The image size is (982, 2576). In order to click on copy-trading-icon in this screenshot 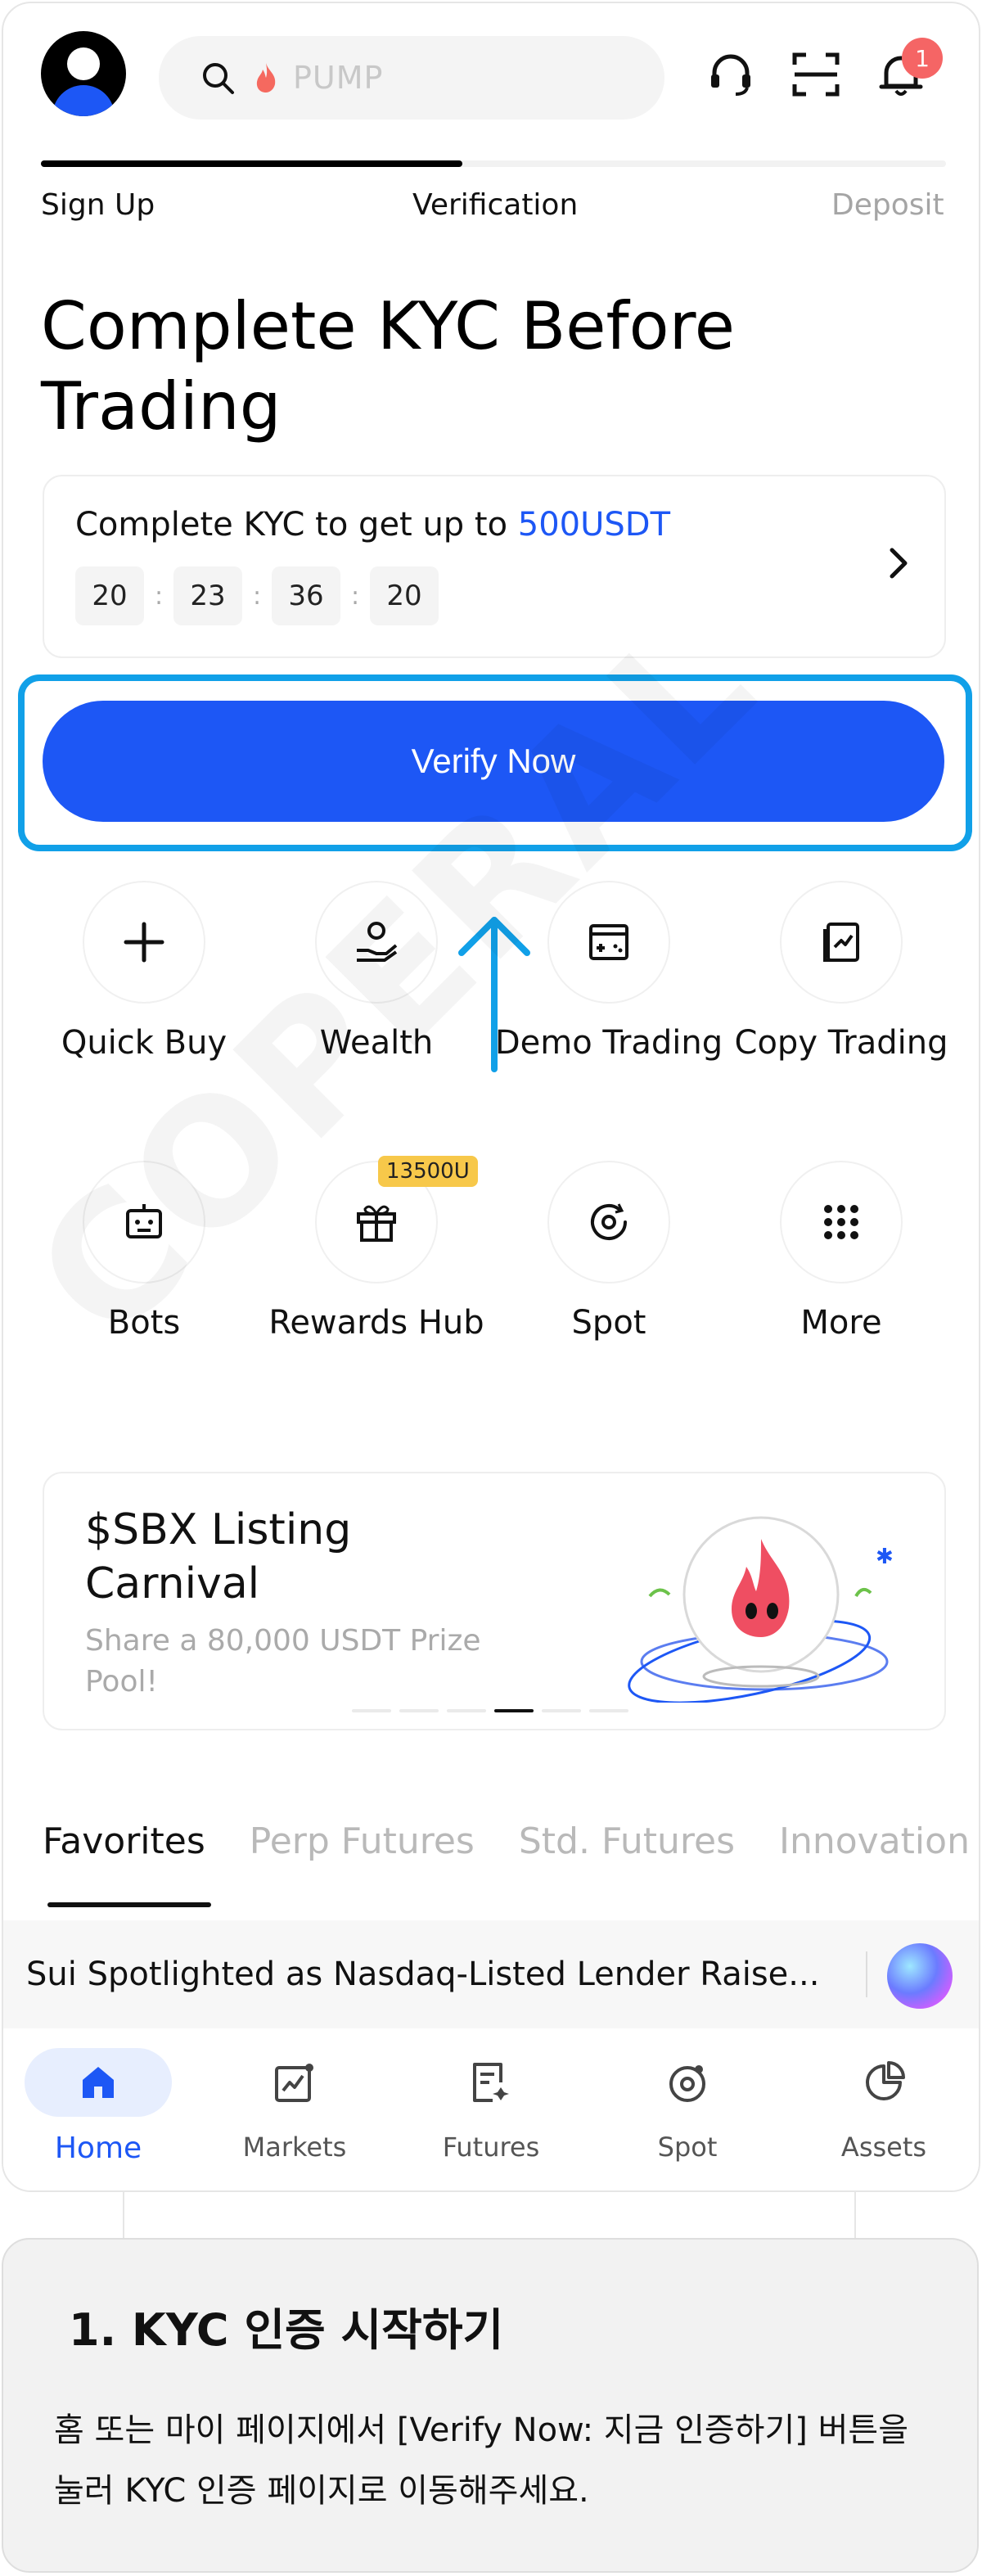, I will do `click(841, 942)`.